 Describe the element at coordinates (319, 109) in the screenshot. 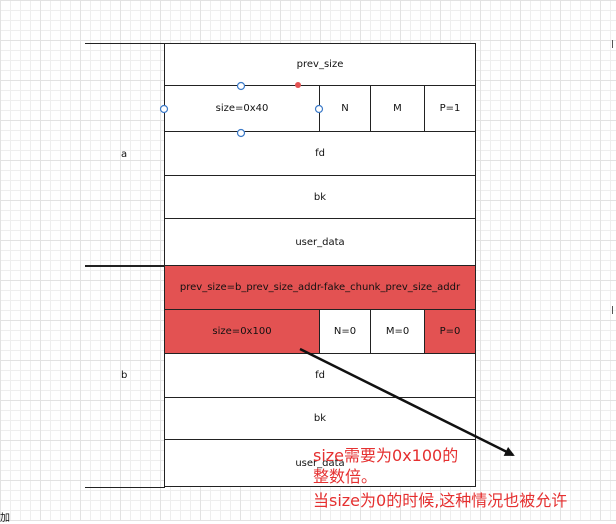

I see `selection-handle-right` at that location.